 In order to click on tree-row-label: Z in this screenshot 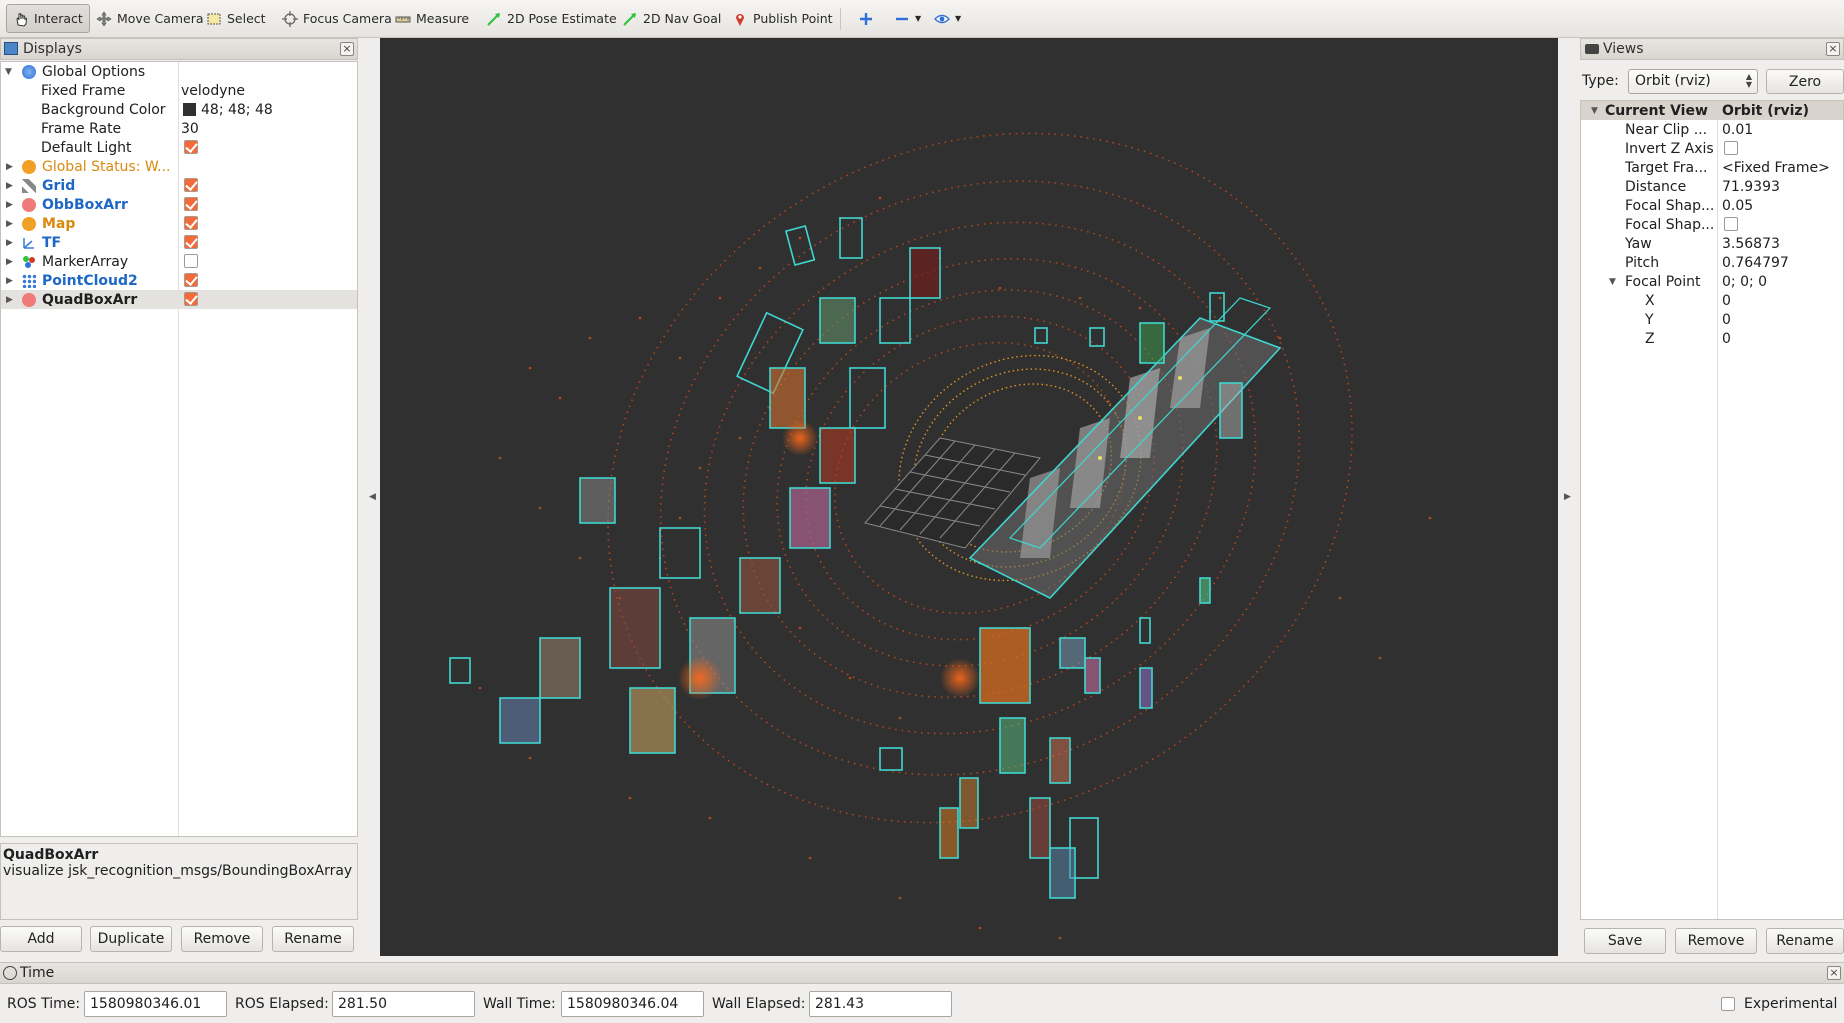, I will do `click(1650, 338)`.